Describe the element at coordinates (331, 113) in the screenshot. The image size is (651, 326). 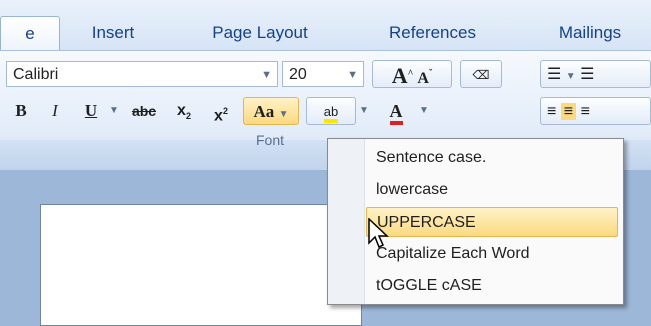
I see `highlighter-icon: ab` at that location.